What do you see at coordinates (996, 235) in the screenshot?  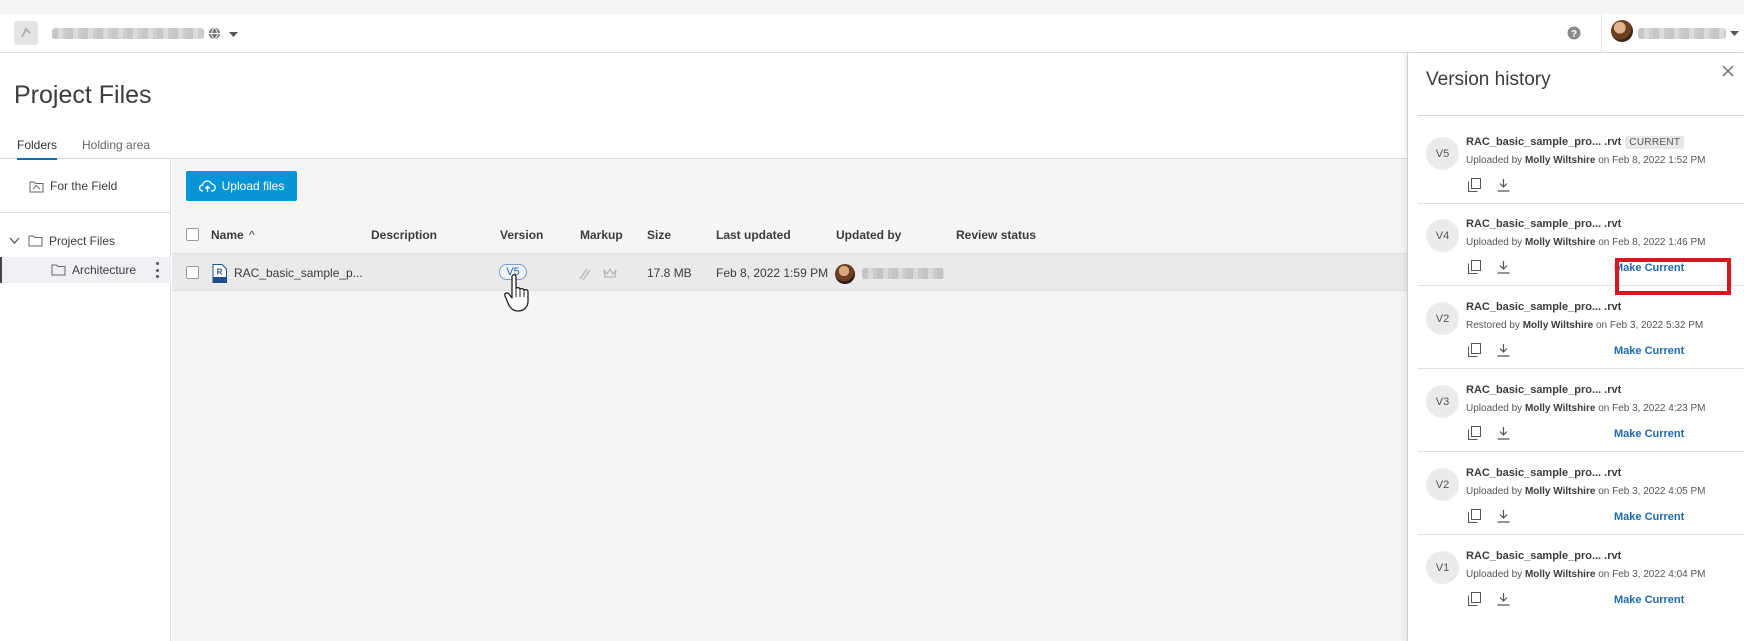 I see `column-header-review-status: Review status` at bounding box center [996, 235].